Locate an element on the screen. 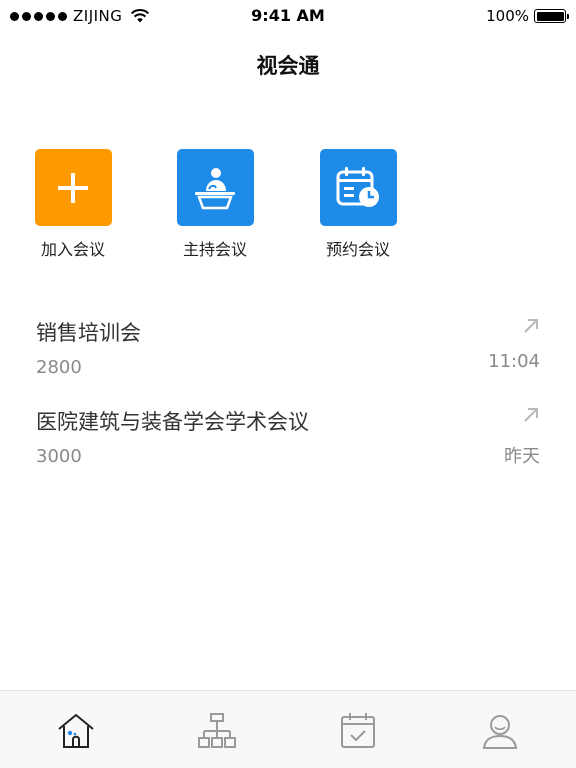 The width and height of the screenshot is (576, 768). meeting-title: 销售培训会 is located at coordinates (88, 333).